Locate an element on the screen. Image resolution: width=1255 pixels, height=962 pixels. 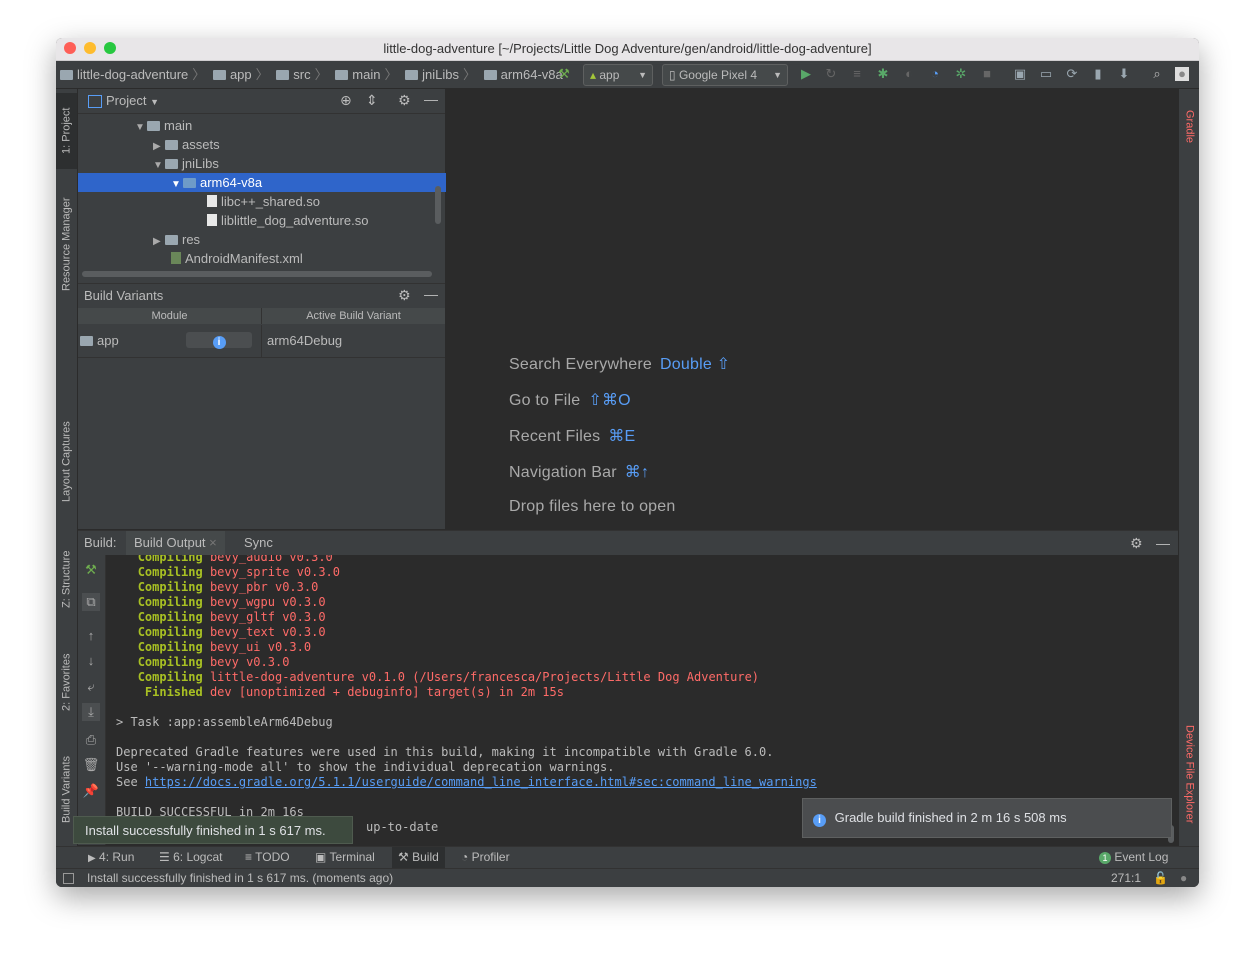
toggle-view-icon: ⧉ is located at coordinates (91, 602).